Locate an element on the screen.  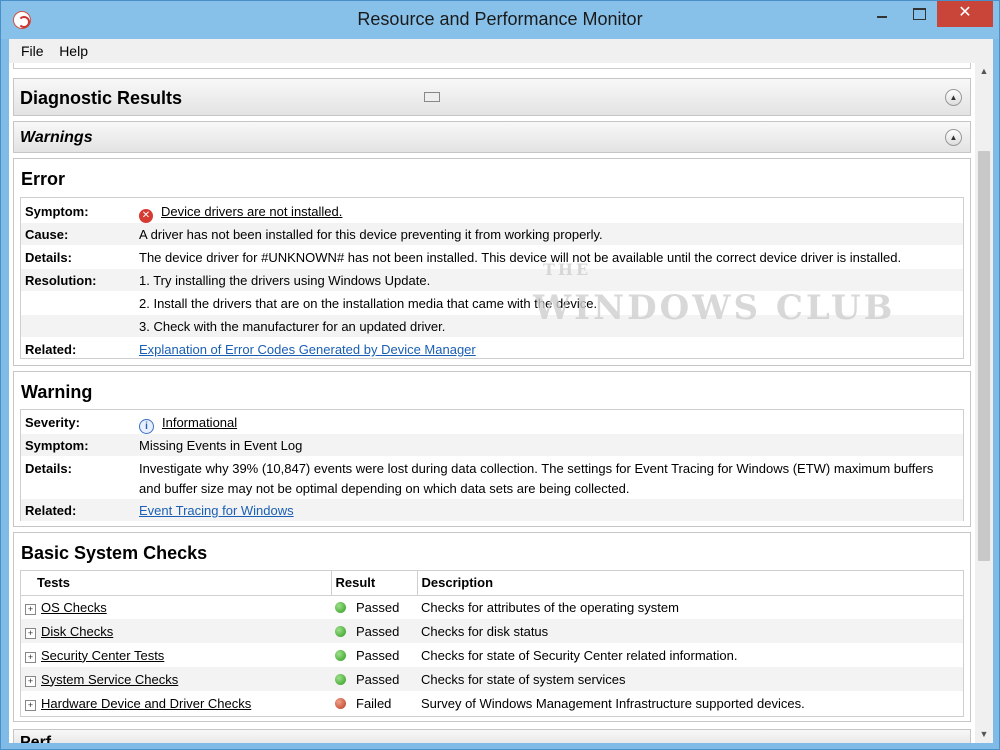
info-icon: i is located at coordinates (146, 426).